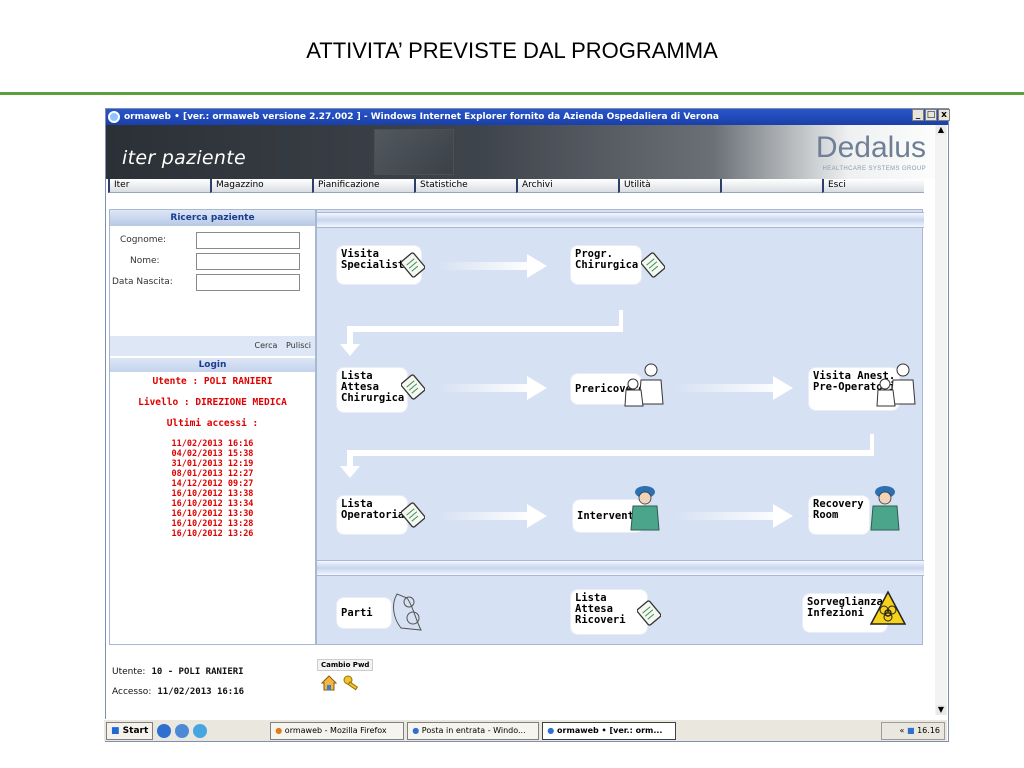 The height and width of the screenshot is (768, 1024). I want to click on session-access-row: Accesso: 11/02/2013 16:16, so click(178, 692).